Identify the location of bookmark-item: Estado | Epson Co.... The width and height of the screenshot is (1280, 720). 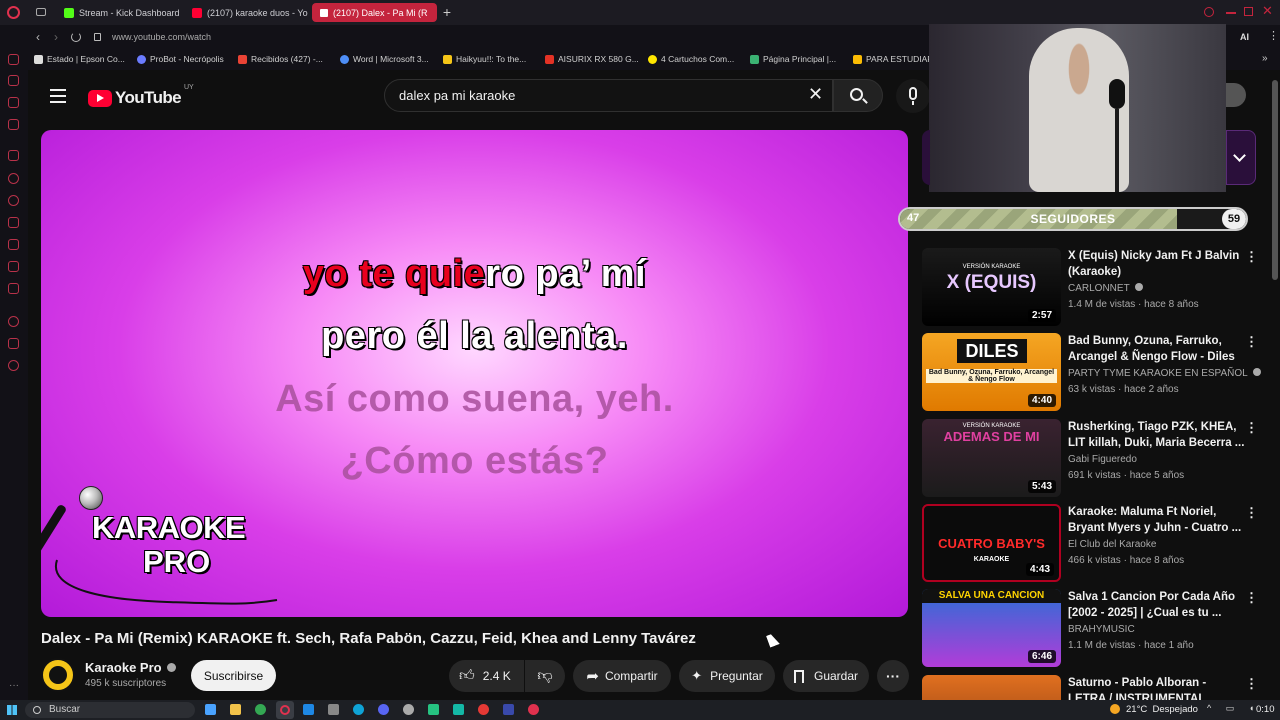
(79, 59).